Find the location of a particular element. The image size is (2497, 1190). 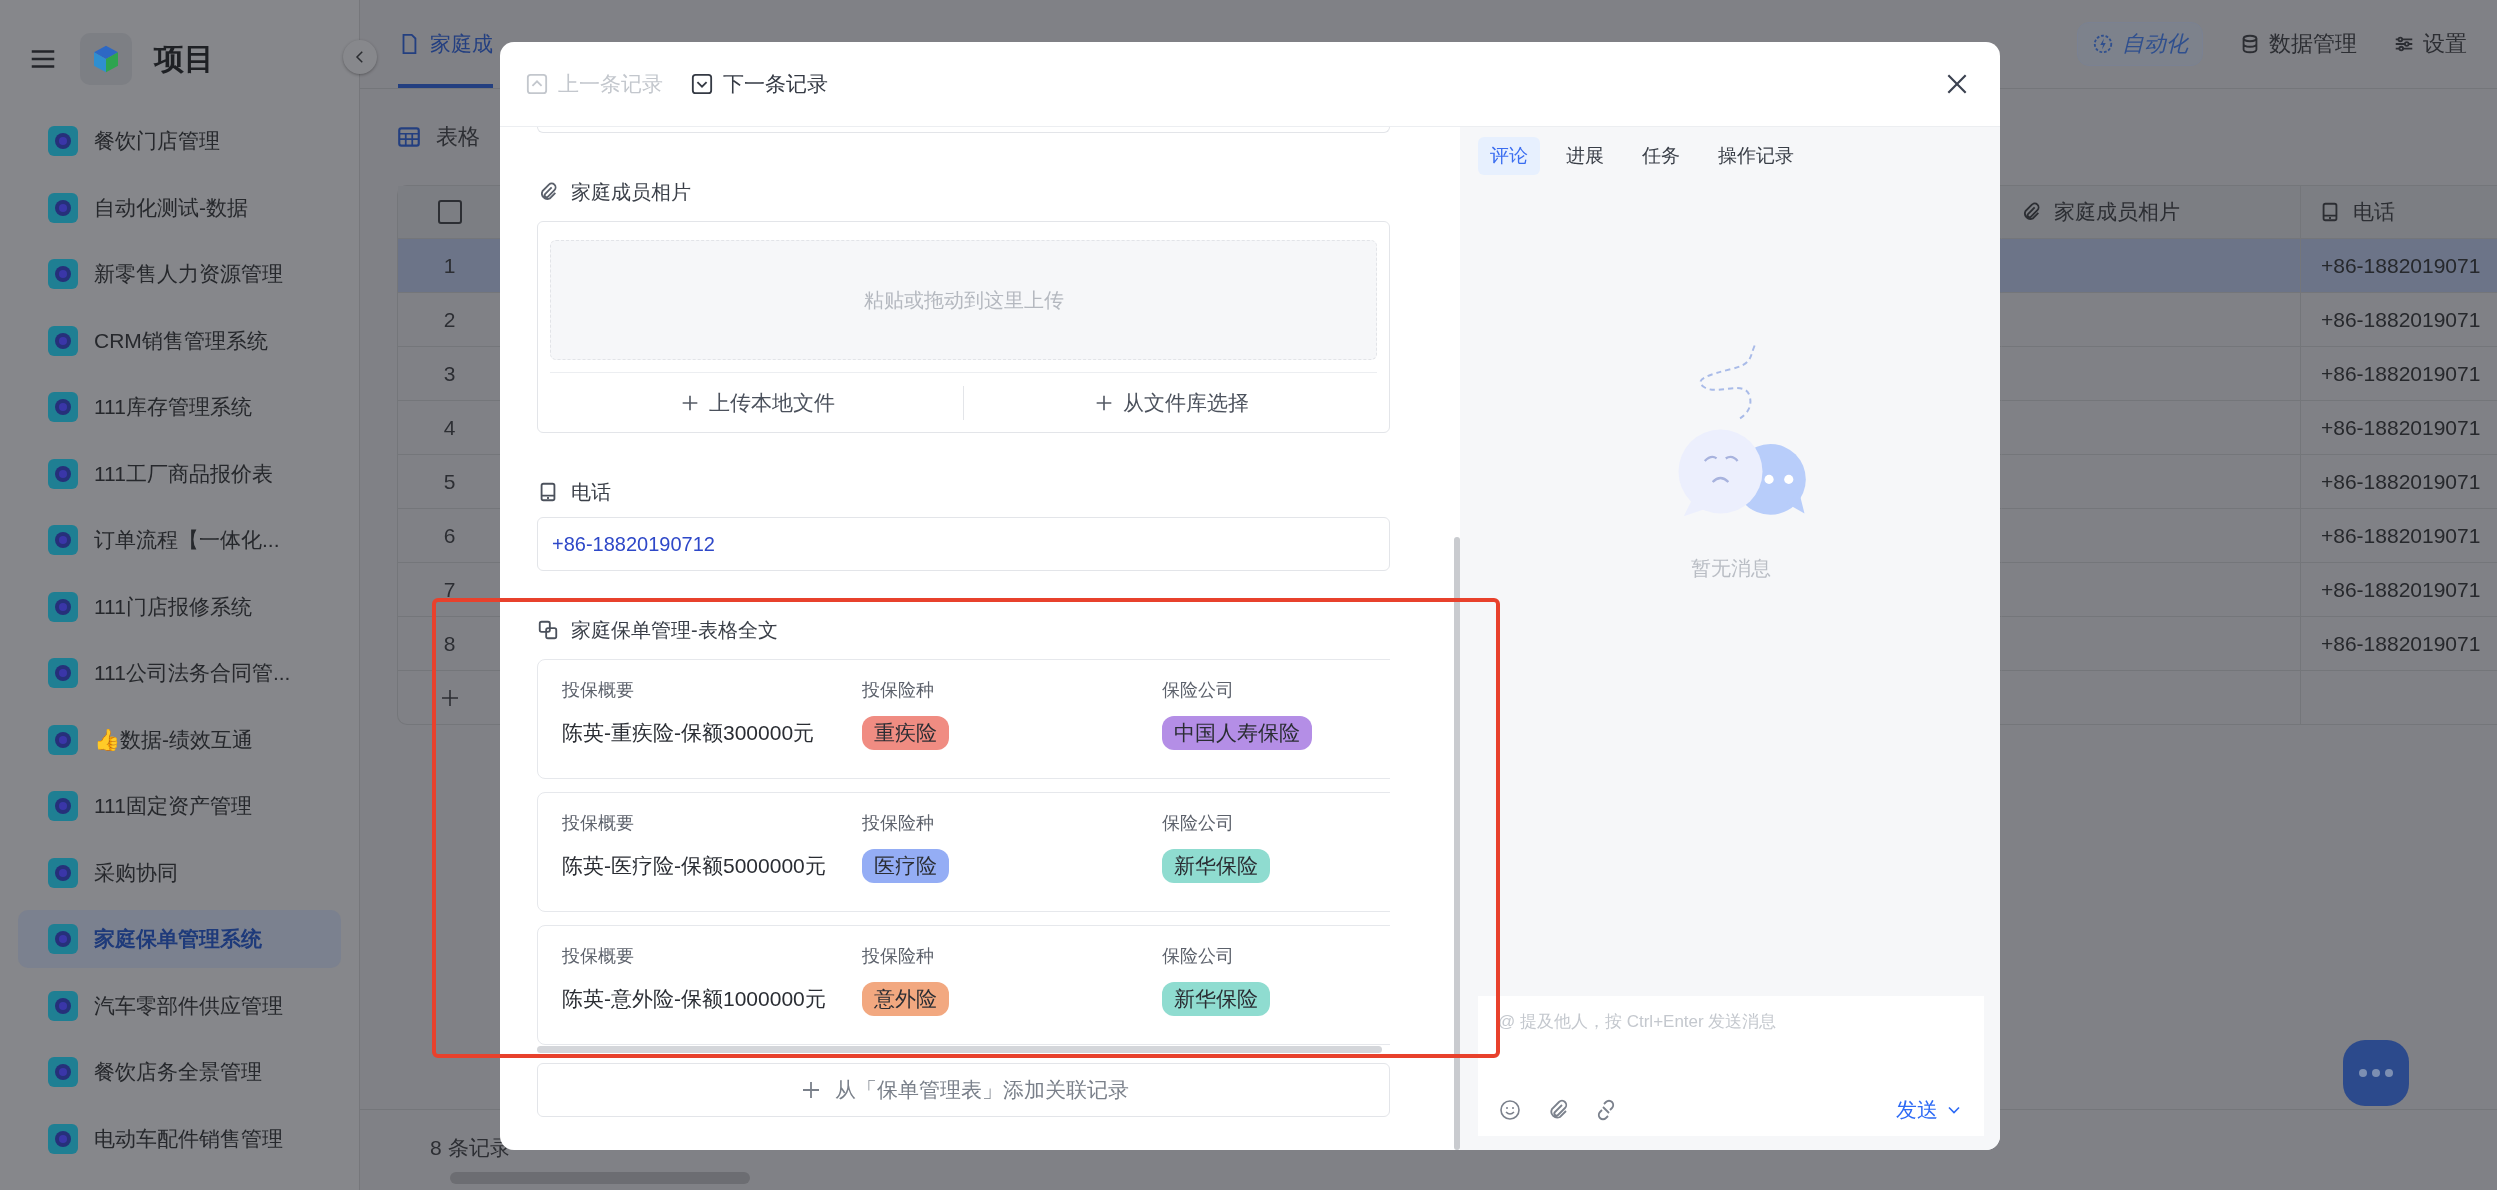

chevron-up-icon is located at coordinates (537, 84).